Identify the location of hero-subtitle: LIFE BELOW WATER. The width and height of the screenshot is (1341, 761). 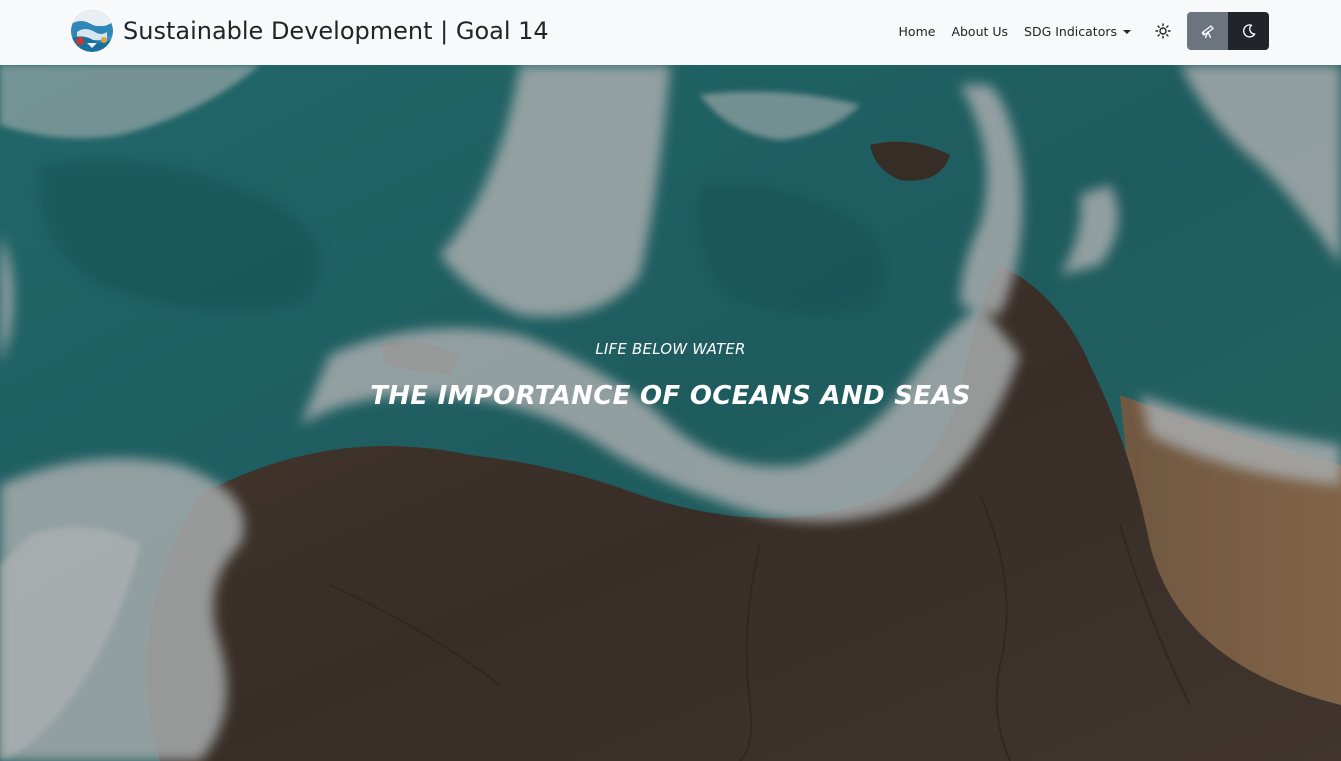
(670, 349).